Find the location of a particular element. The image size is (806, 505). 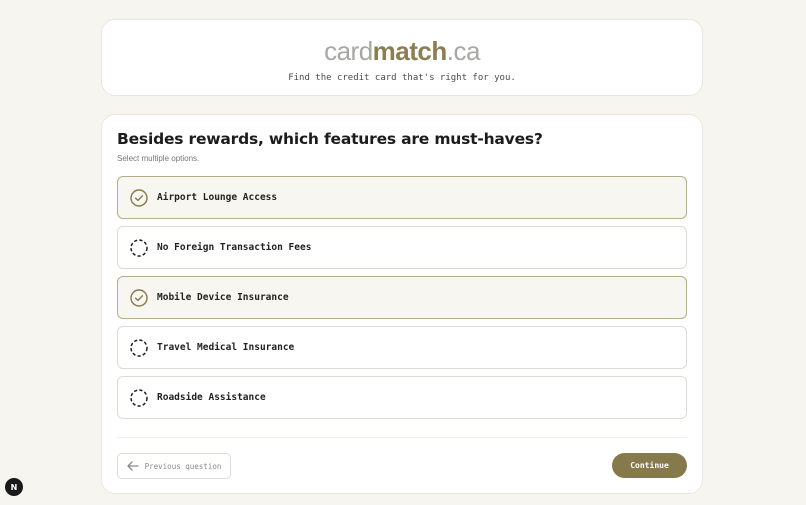

dev-tools-badge: N is located at coordinates (14, 487).